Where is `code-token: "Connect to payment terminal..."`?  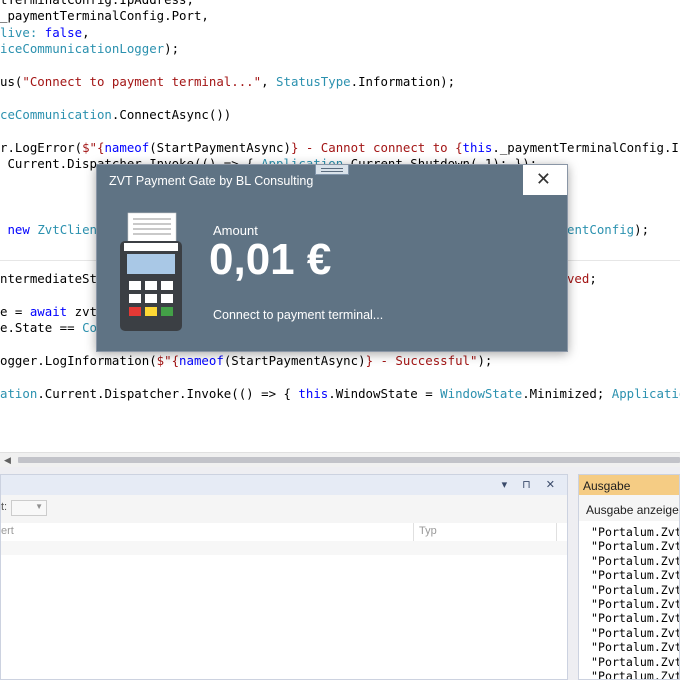
code-token: "Connect to payment terminal..." is located at coordinates (142, 81).